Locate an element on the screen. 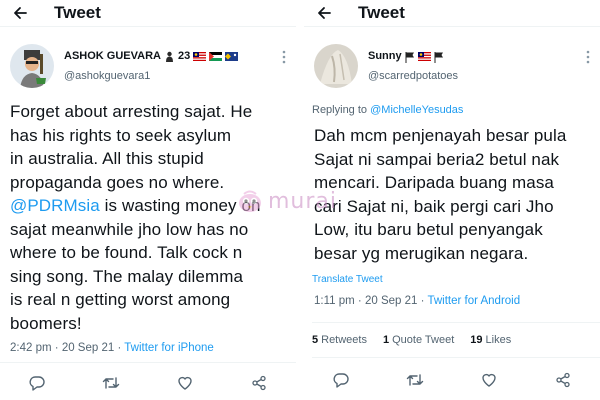  tweet-header: ASHOK GUEVARA 23 @ashokguevara1 is located at coordinates (149, 67).